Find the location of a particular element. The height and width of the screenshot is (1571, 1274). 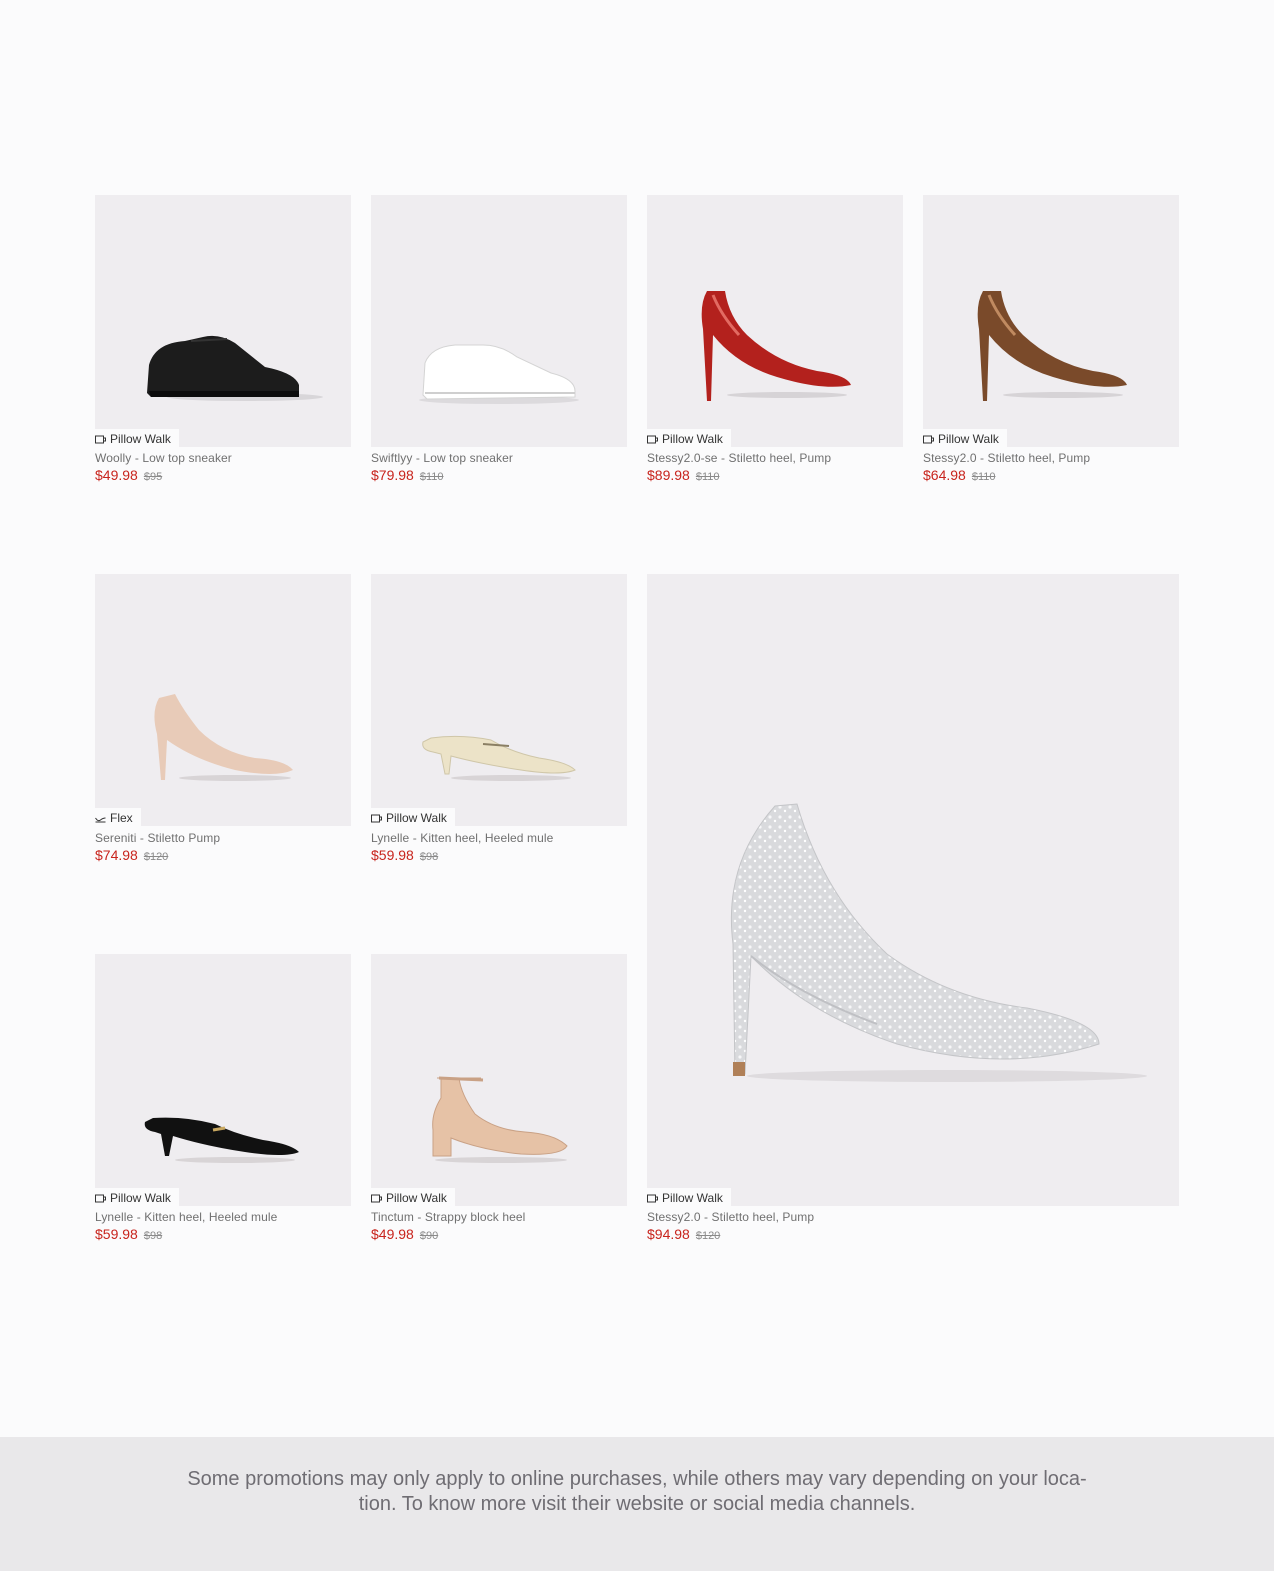

product-card: Swiftlyy - Low top sneaker $79.98 $110 is located at coordinates (499, 345).